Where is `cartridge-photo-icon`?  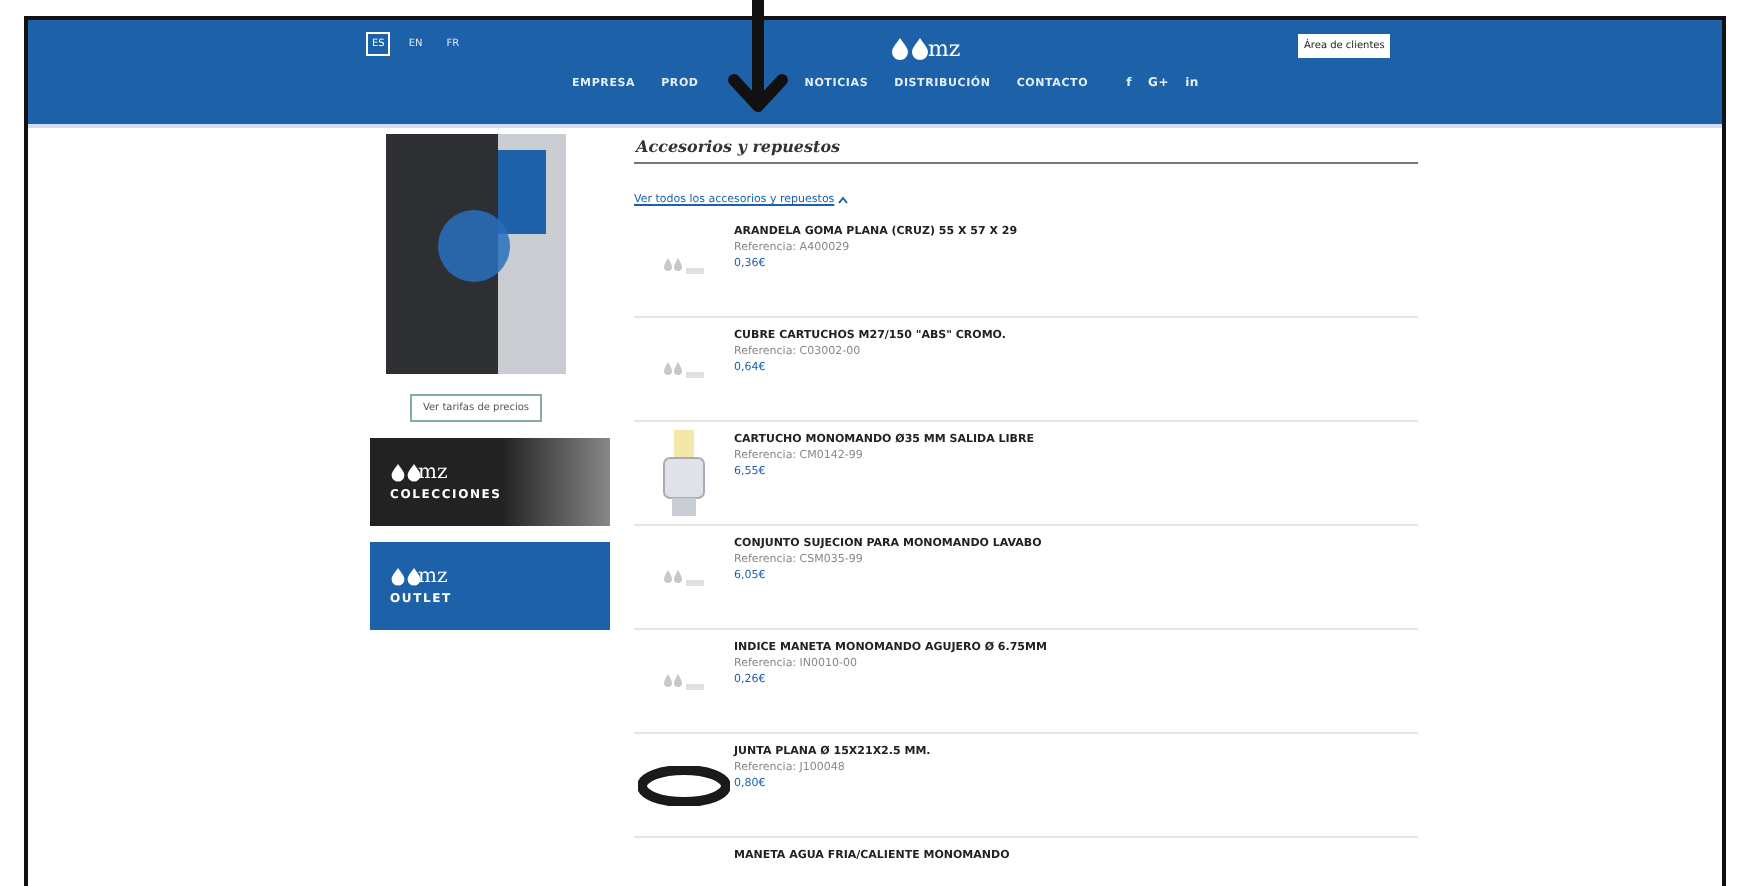 cartridge-photo-icon is located at coordinates (684, 473).